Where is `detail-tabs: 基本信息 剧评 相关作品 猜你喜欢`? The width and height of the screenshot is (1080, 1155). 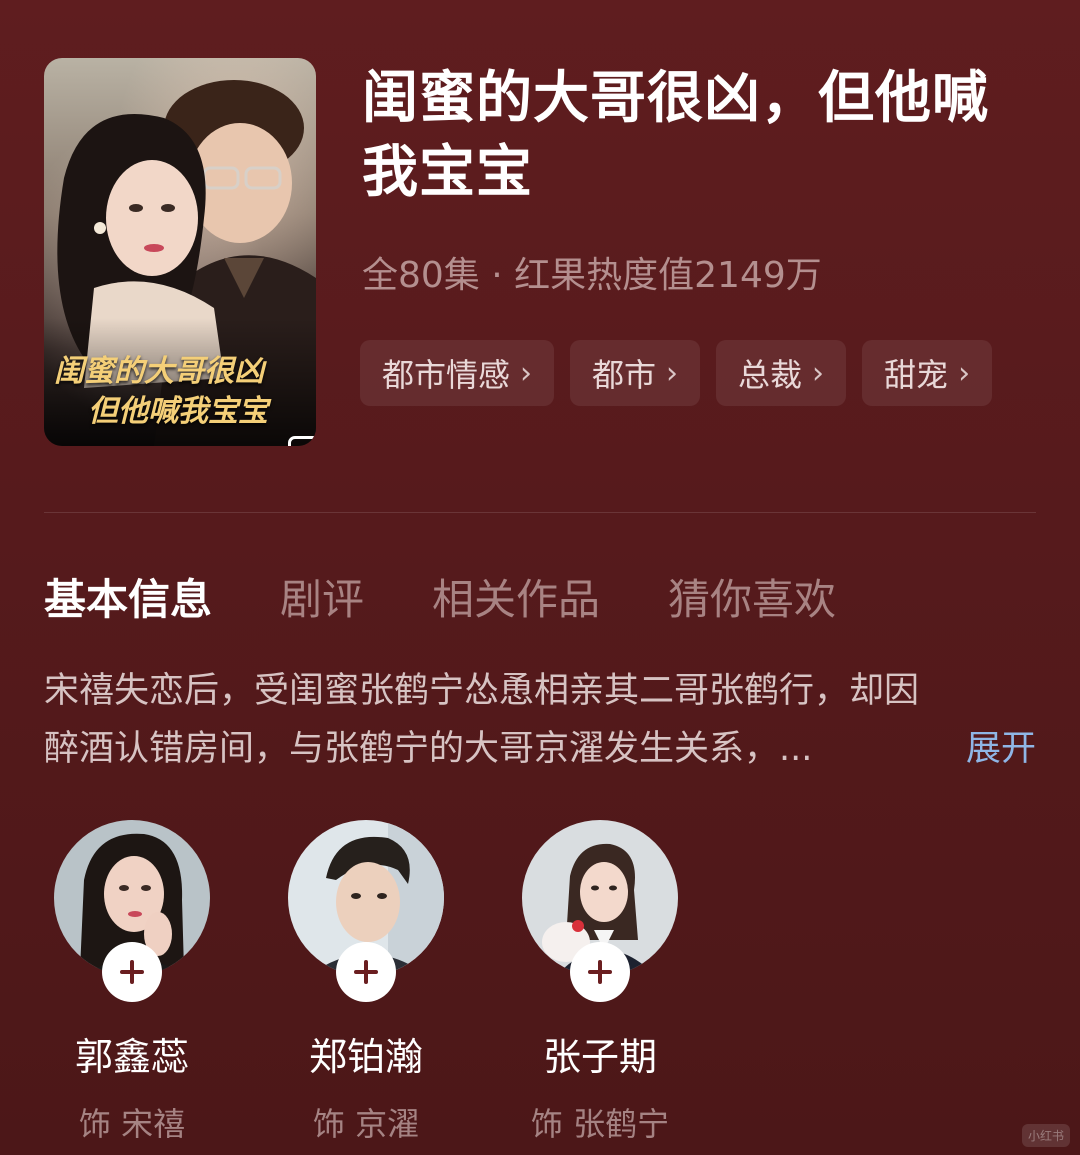 detail-tabs: 基本信息 剧评 相关作品 猜你喜欢 is located at coordinates (474, 596).